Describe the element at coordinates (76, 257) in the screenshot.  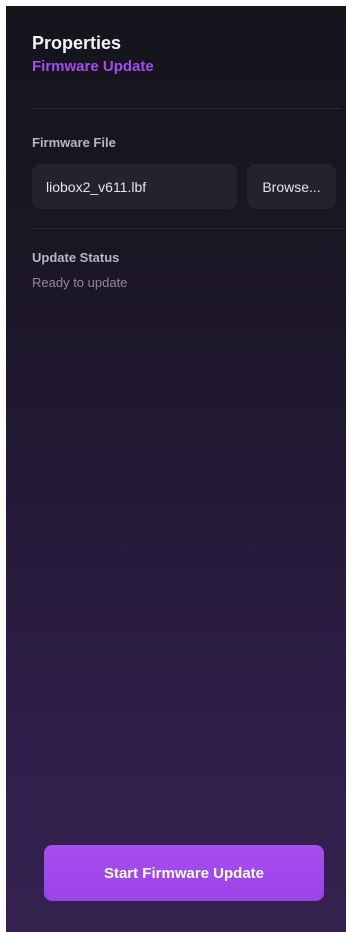
I see `update-status-label: Update Status` at that location.